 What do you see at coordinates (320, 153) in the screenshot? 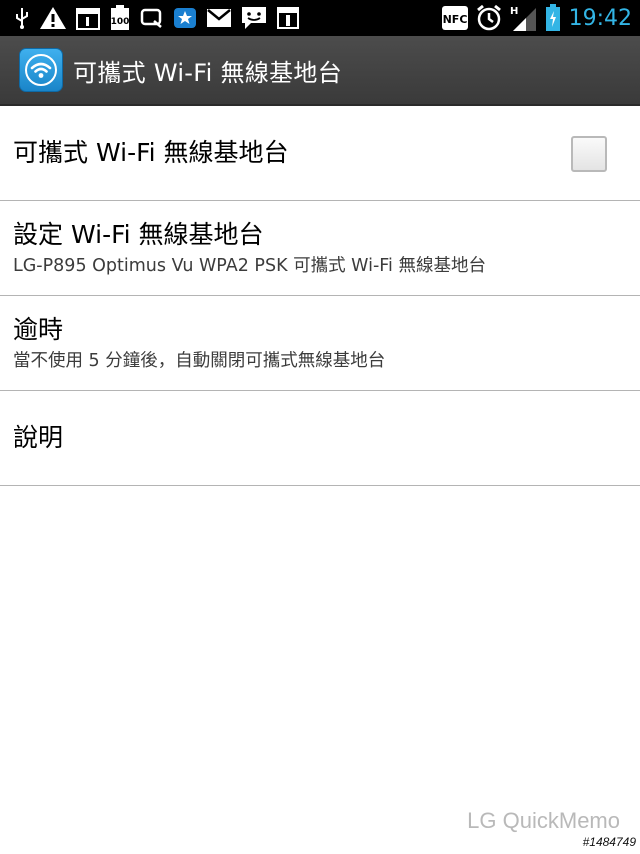
I see `hotspot-toggle-item: 可攜式 Wi-Fi 無線基地台` at bounding box center [320, 153].